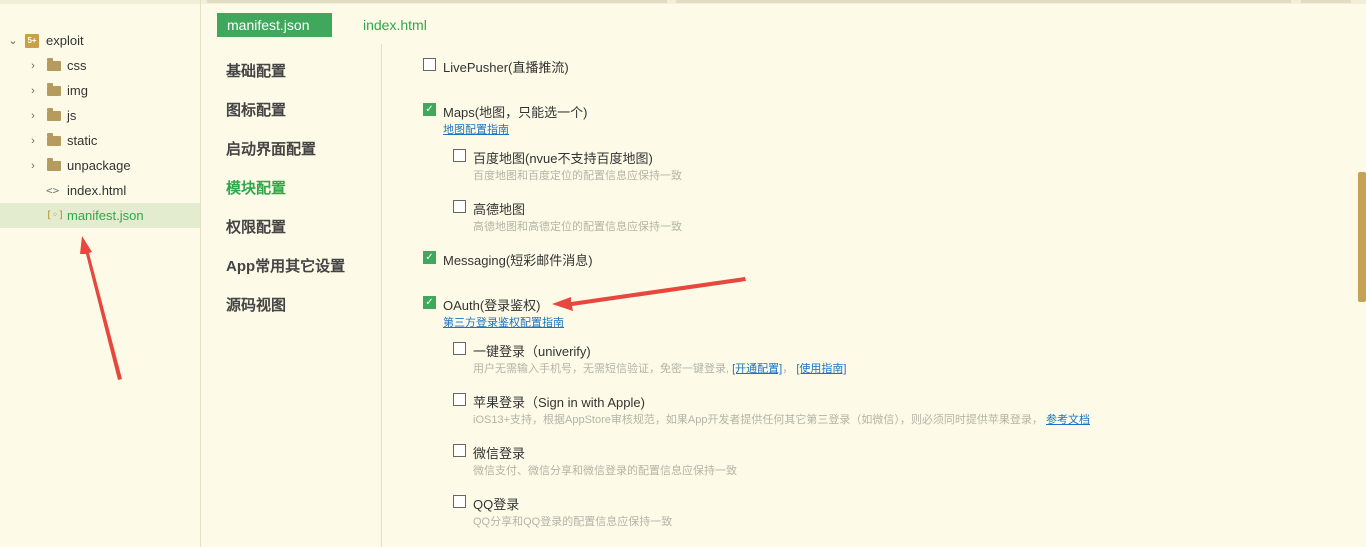 This screenshot has height=547, width=1366. I want to click on top-strip, so click(683, 2).